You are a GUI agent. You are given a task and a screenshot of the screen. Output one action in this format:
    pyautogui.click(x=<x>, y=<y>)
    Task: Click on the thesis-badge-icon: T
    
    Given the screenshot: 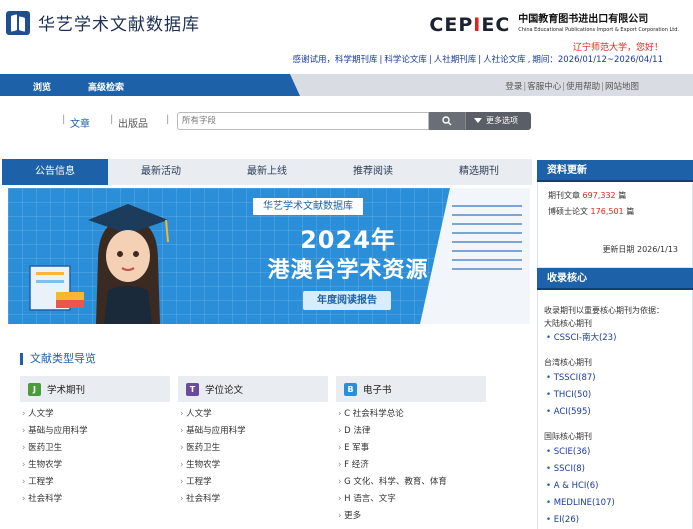 What is the action you would take?
    pyautogui.click(x=192, y=389)
    